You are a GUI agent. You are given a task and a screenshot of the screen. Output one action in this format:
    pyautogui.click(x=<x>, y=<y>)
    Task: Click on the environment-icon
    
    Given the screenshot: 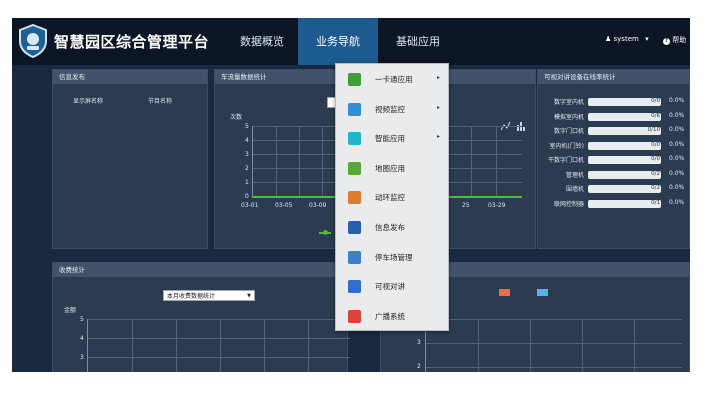 What is the action you would take?
    pyautogui.click(x=354, y=198)
    